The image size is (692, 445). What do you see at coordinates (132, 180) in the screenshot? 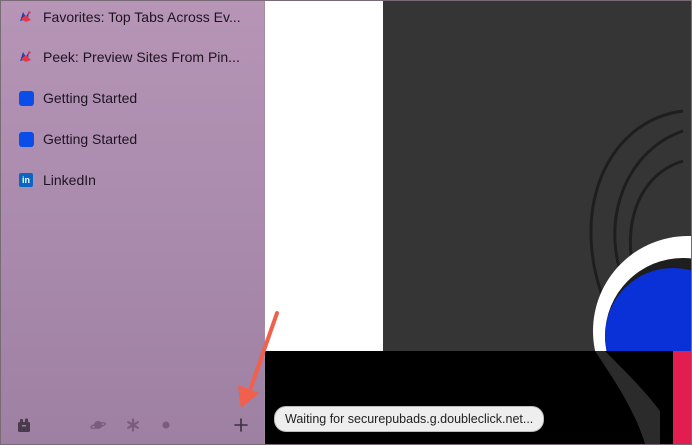
I see `sidebar-tab-linkedin: in LinkedIn` at bounding box center [132, 180].